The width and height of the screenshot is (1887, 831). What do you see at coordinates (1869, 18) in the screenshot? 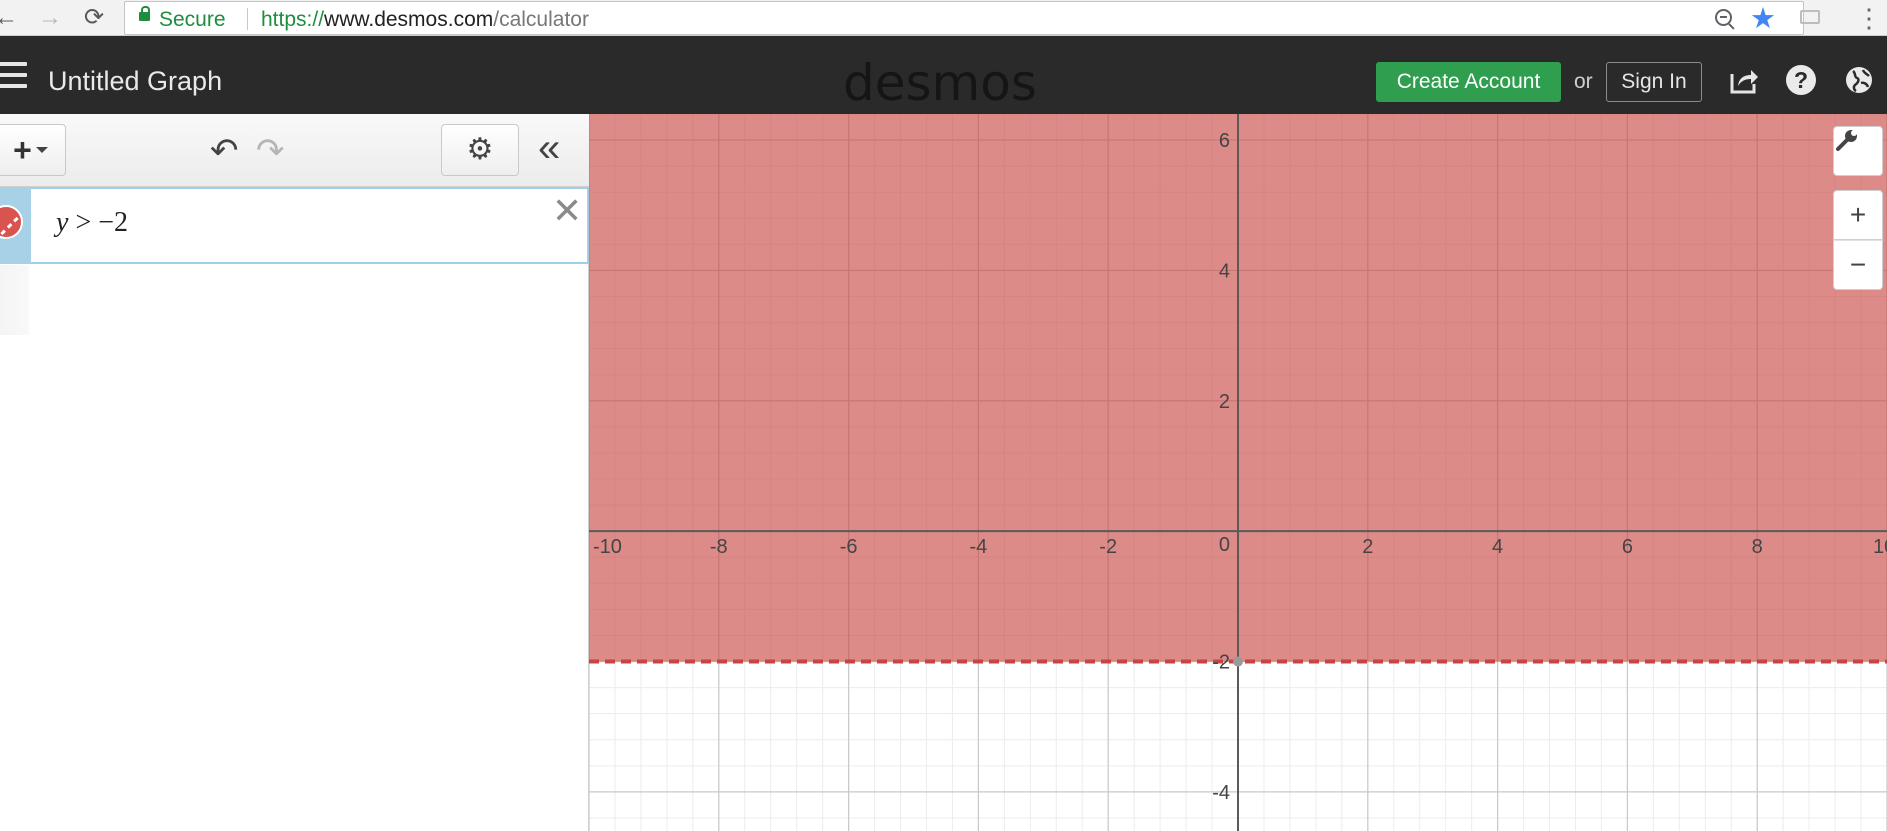
I see `browser-menu-icon: ⋮` at bounding box center [1869, 18].